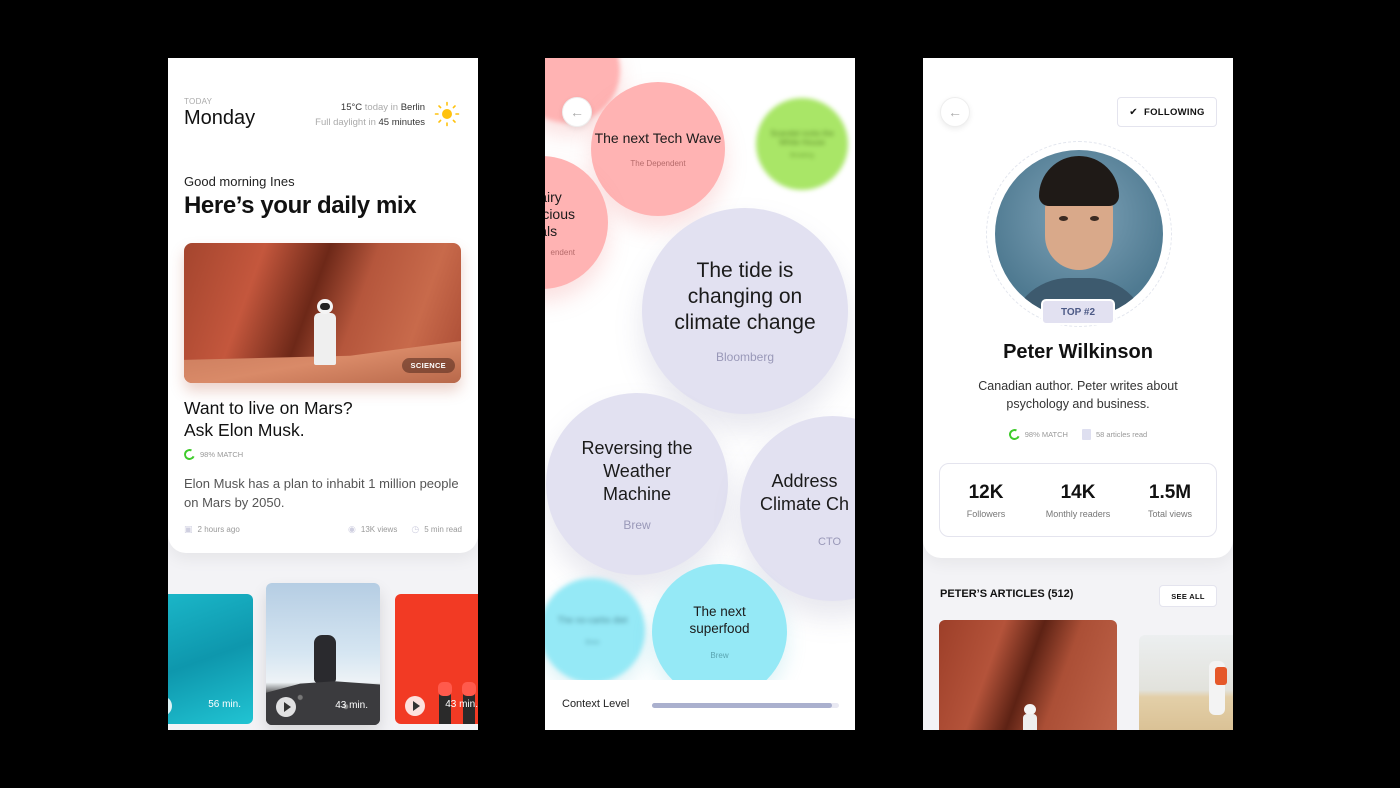 This screenshot has width=1400, height=788. I want to click on following-button: ✔ FOLLOWING, so click(1167, 112).